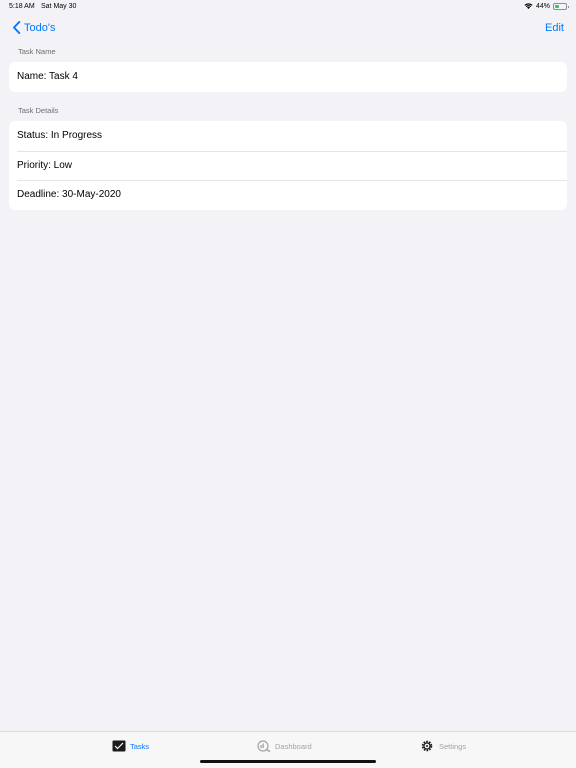 This screenshot has width=576, height=768. I want to click on section-header-task-details: Task Details, so click(38, 110).